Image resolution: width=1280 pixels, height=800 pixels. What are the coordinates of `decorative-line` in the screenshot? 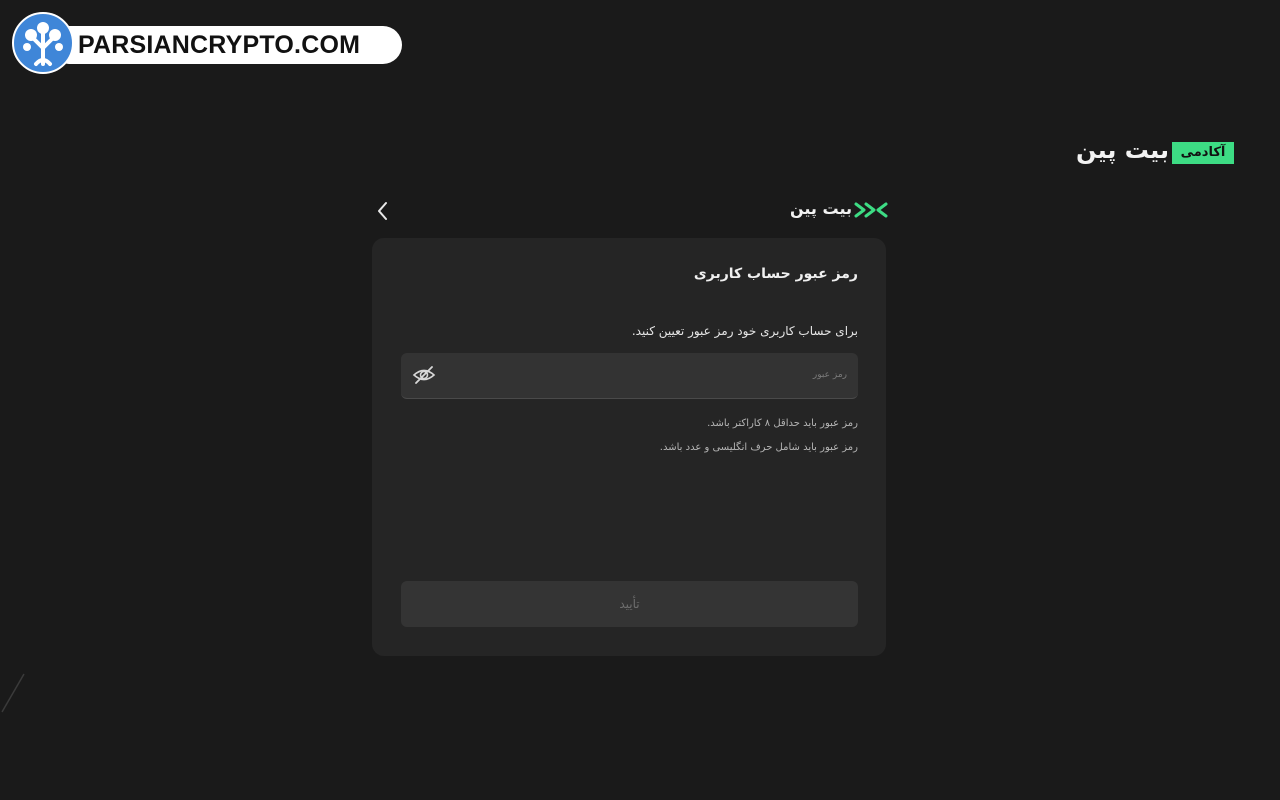 It's located at (13, 693).